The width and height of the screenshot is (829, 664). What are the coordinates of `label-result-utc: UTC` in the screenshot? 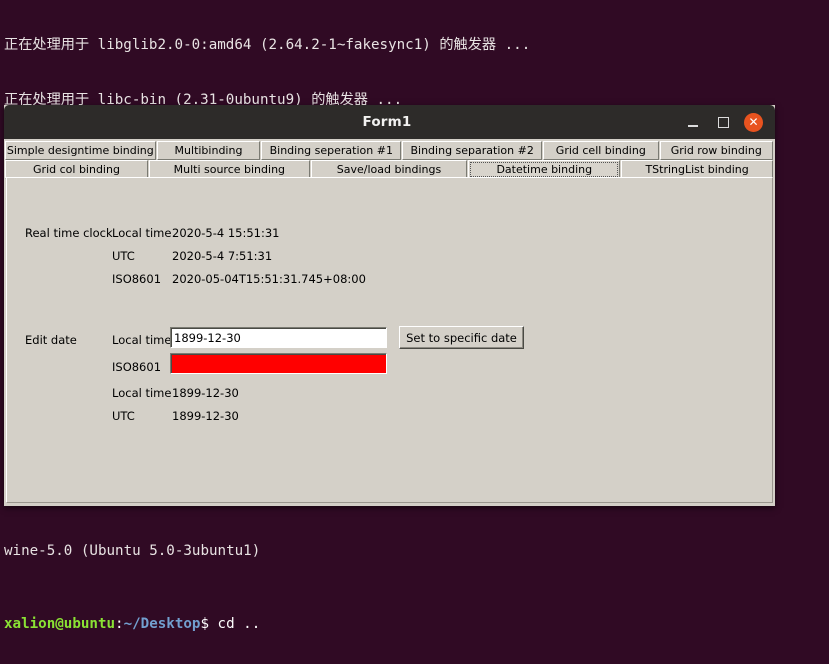 It's located at (123, 416).